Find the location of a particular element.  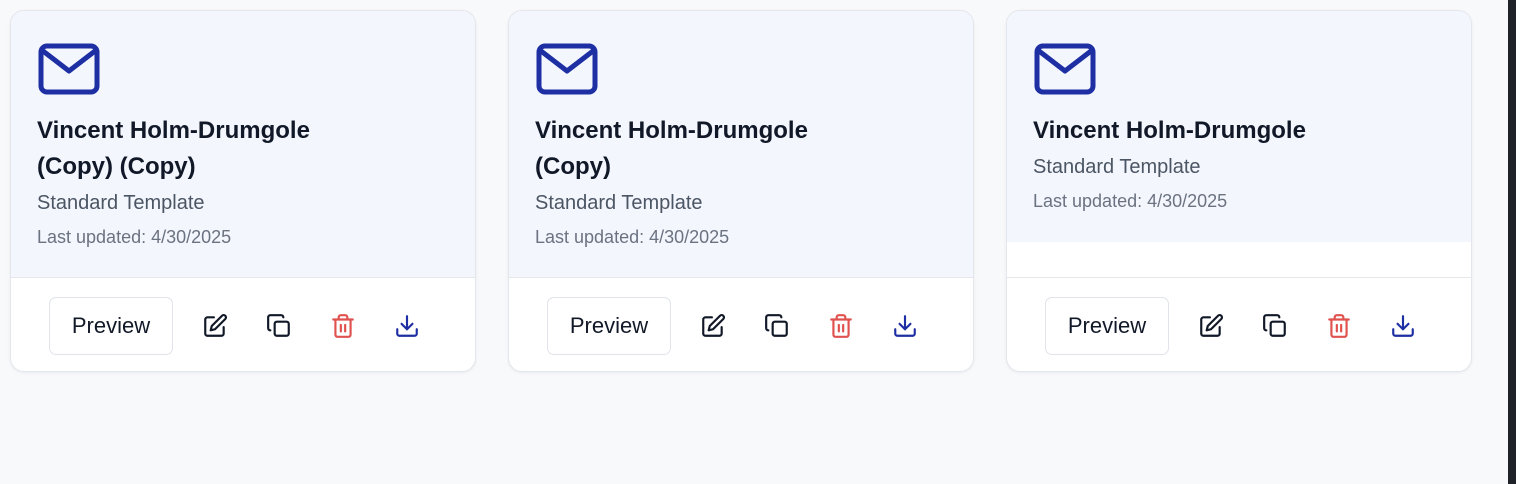

card-title: Vincent Holm-Drumgole (Copy) (Copy) is located at coordinates (173, 148).